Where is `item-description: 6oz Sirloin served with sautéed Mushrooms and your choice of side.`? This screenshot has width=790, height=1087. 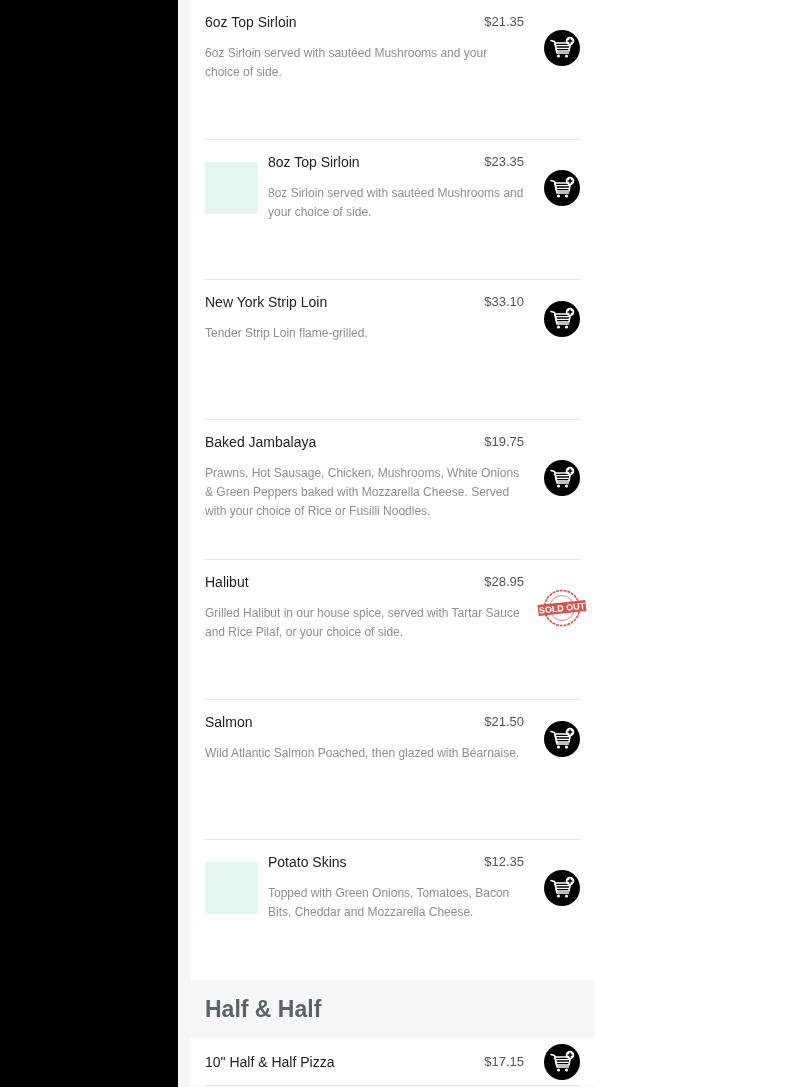 item-description: 6oz Sirloin served with sautéed Mushrooms and your choice of side. is located at coordinates (347, 62).